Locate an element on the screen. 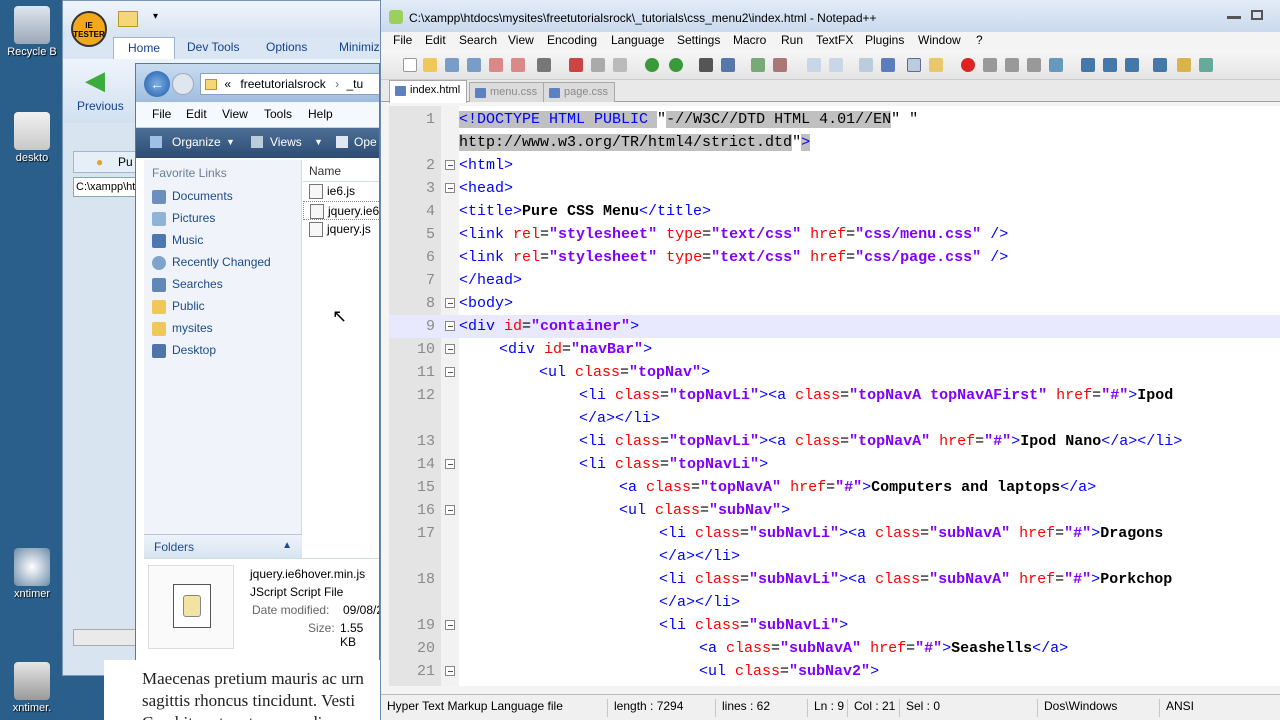 The height and width of the screenshot is (720, 1280). menu-help: ? is located at coordinates (979, 40).